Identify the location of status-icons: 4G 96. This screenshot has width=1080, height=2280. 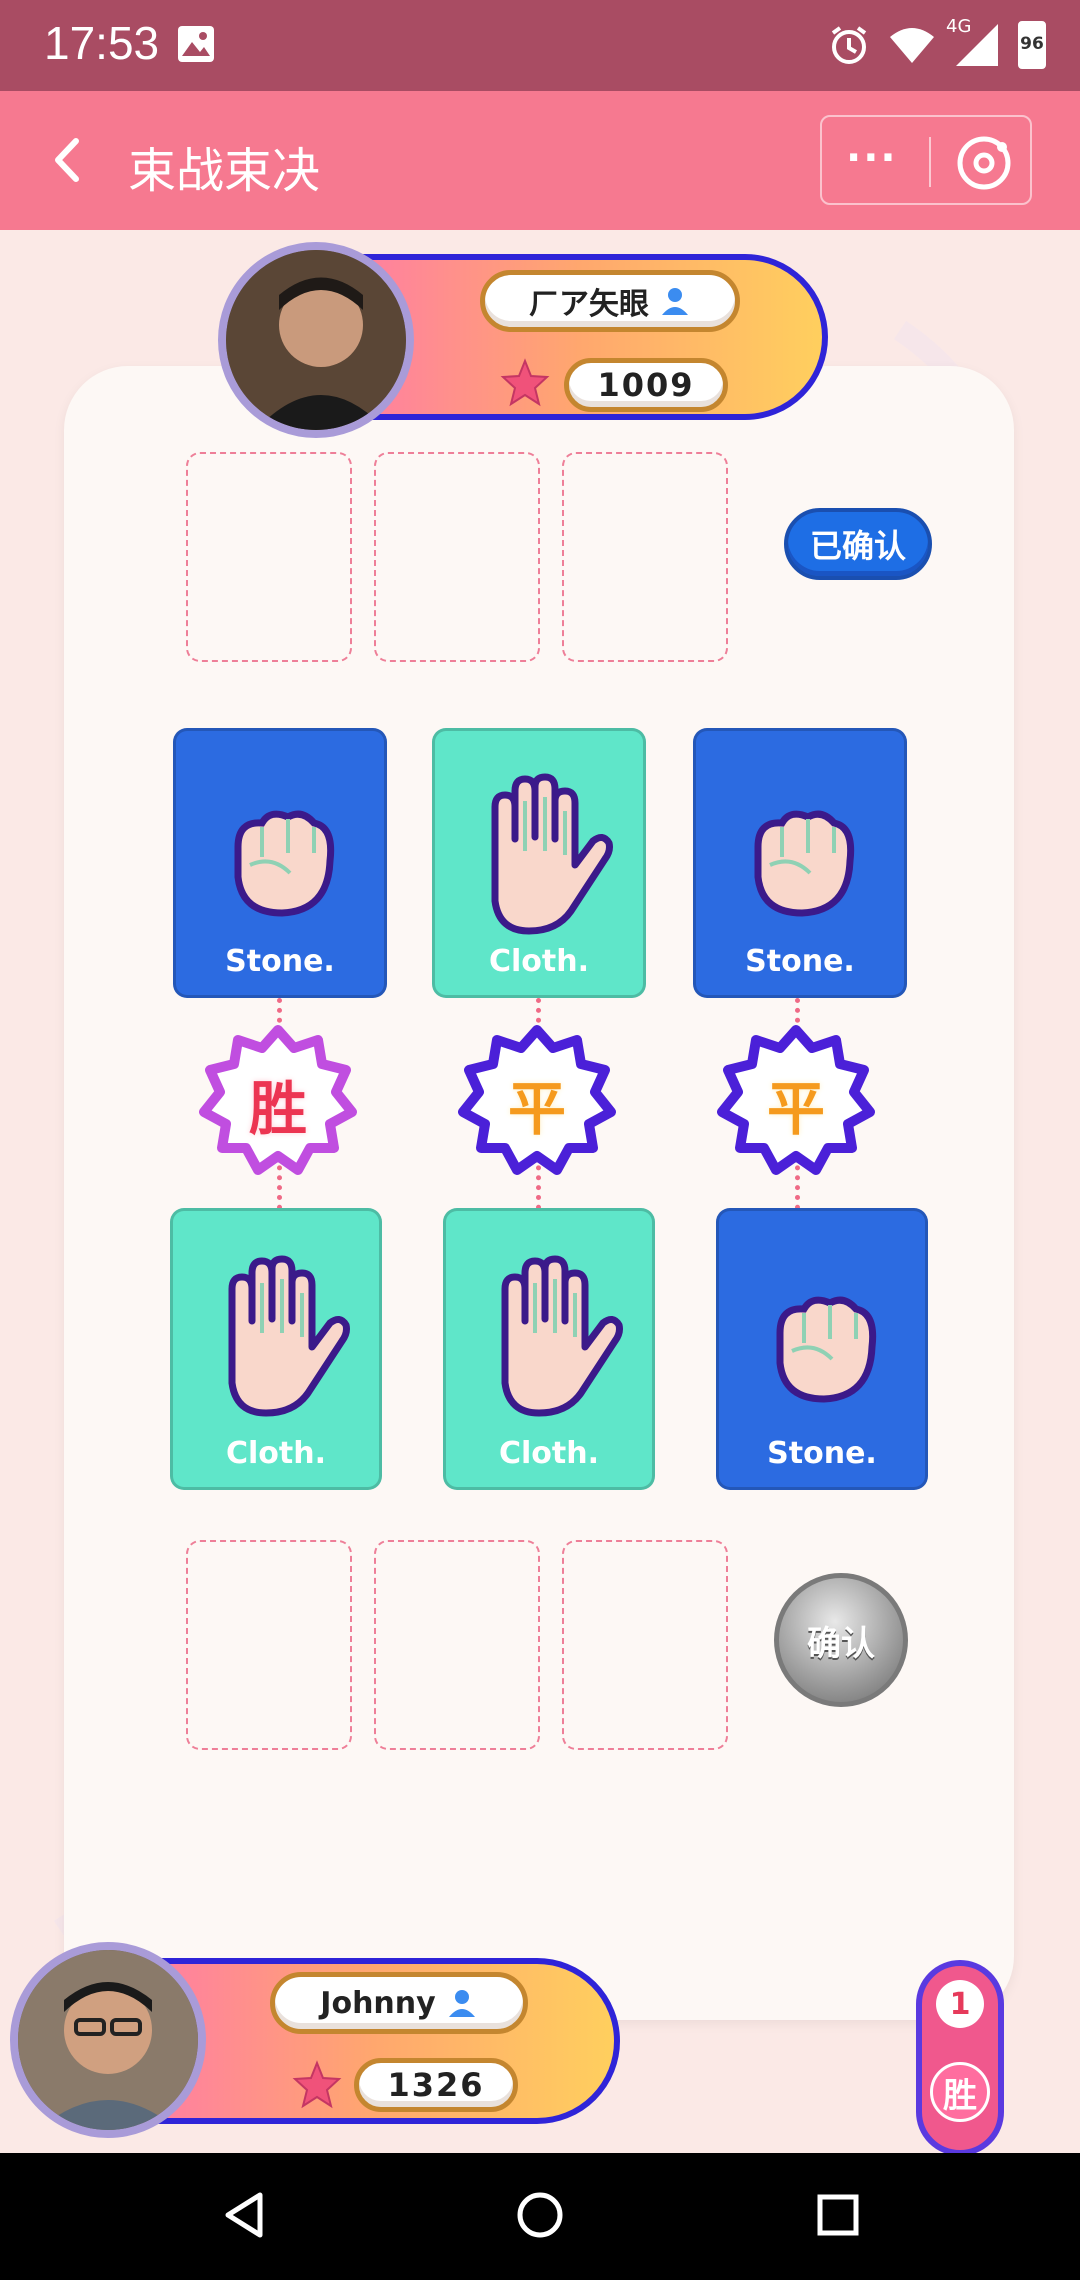
(937, 44).